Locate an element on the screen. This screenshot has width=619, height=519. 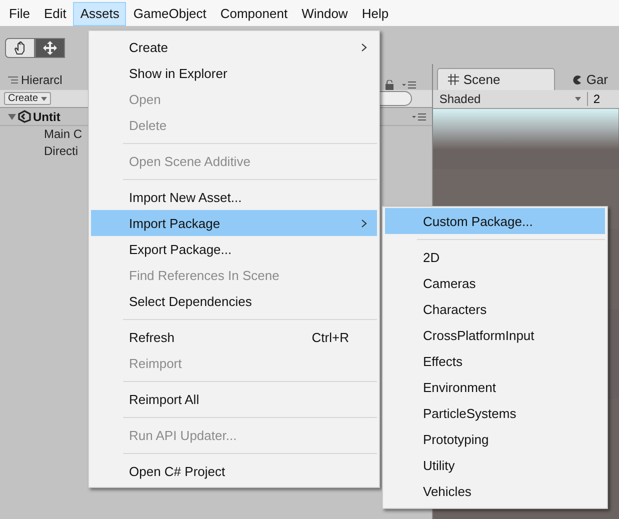
shading-dropdown: Shaded is located at coordinates (510, 99).